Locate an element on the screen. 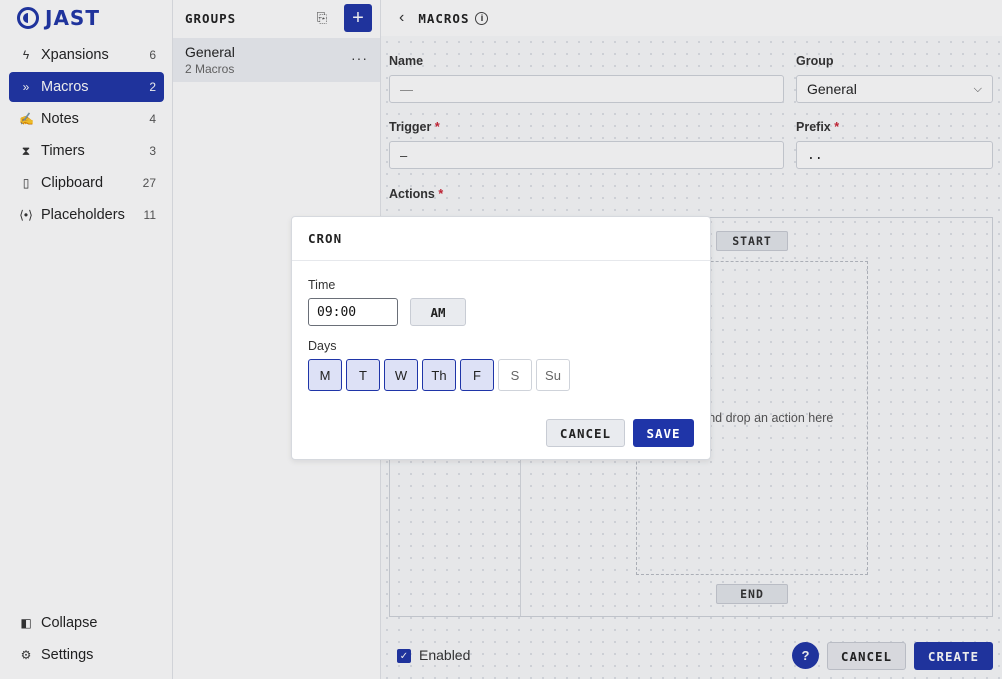  day-saturday: S is located at coordinates (515, 375).